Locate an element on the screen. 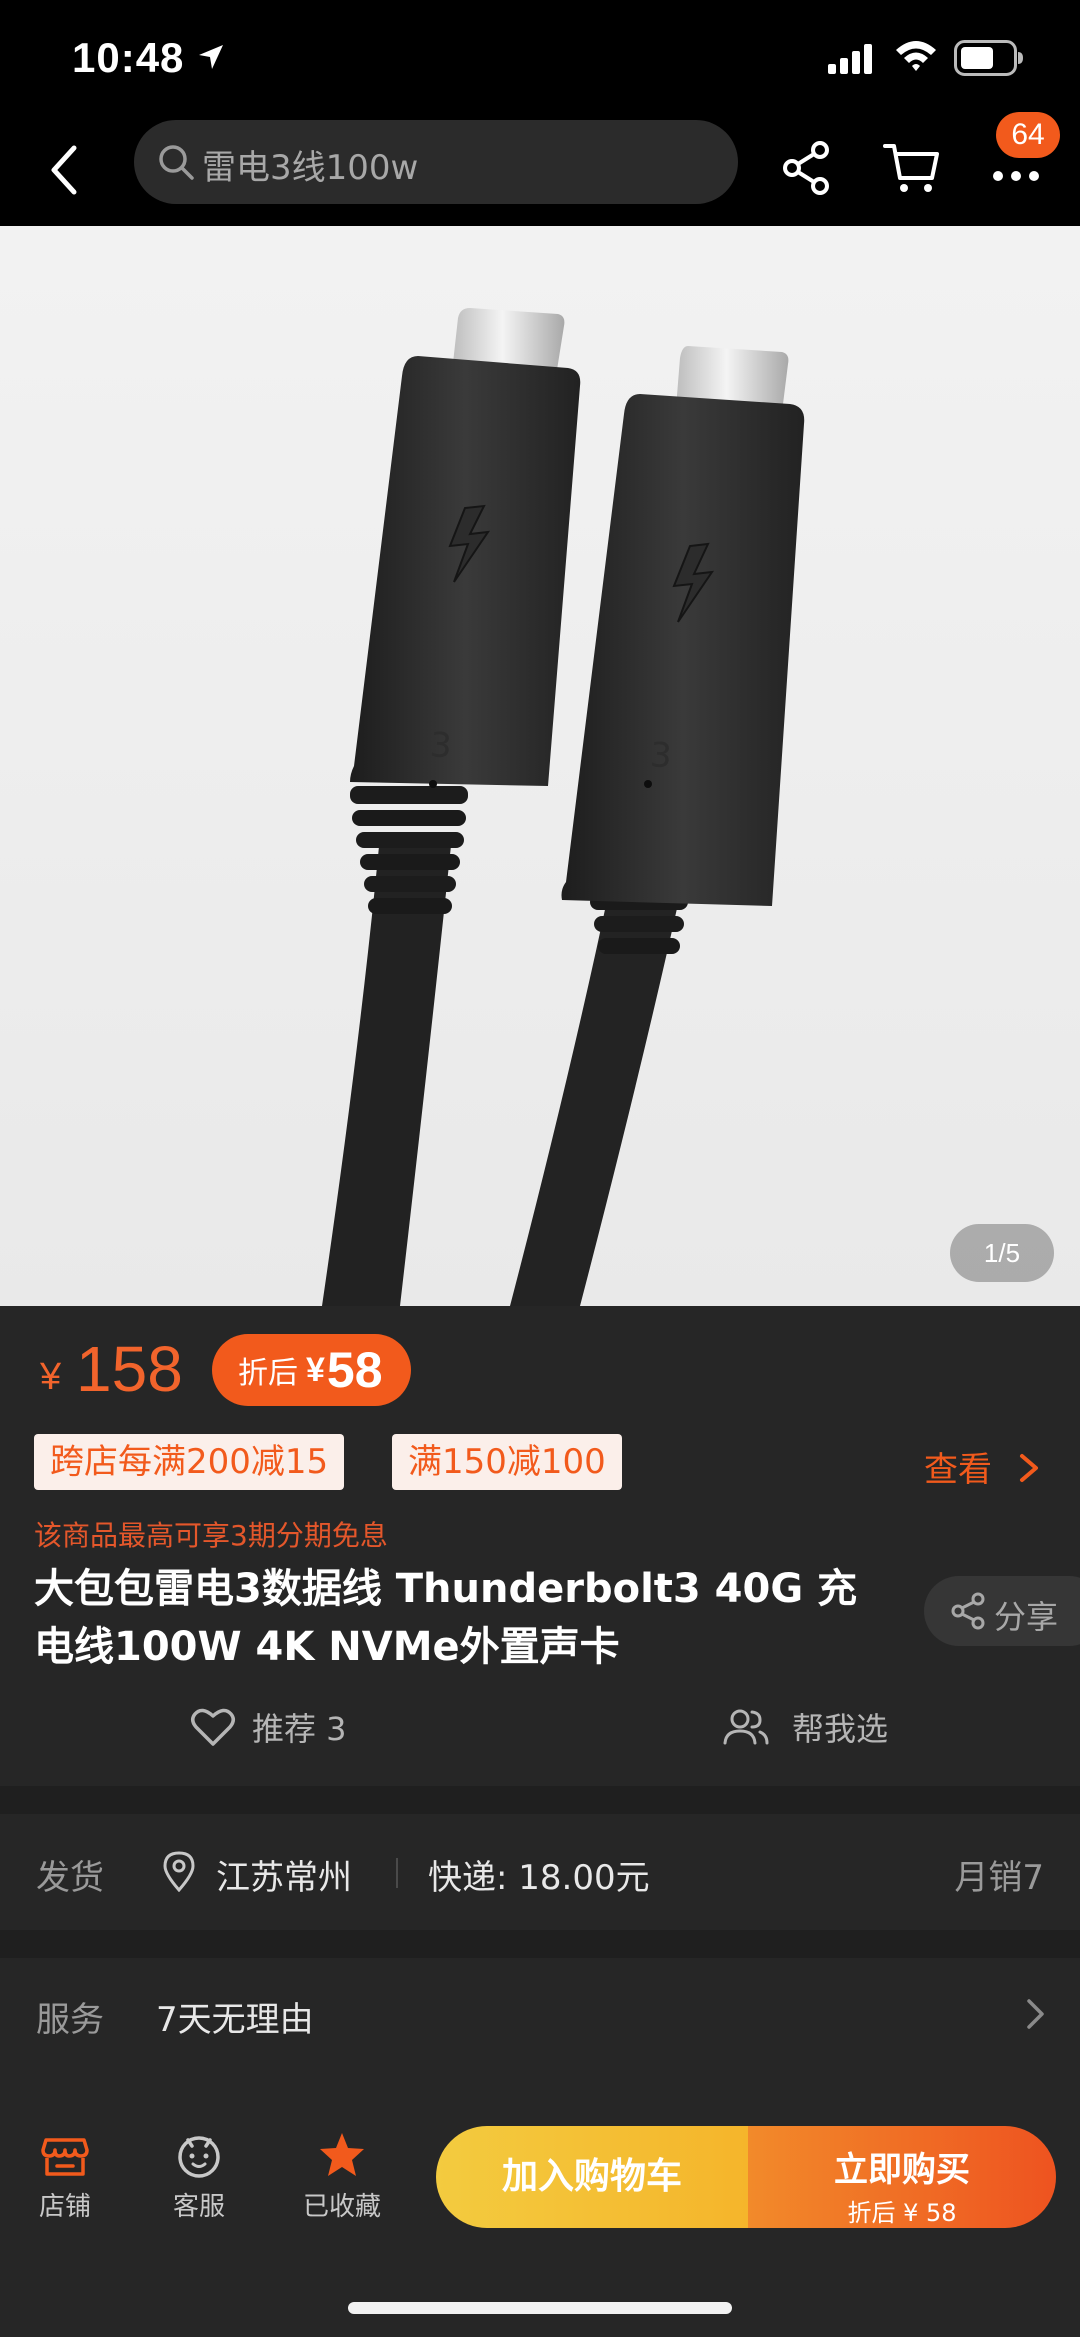 The height and width of the screenshot is (2337, 1080). add-to-cart-button: 加入购物车 is located at coordinates (592, 2177).